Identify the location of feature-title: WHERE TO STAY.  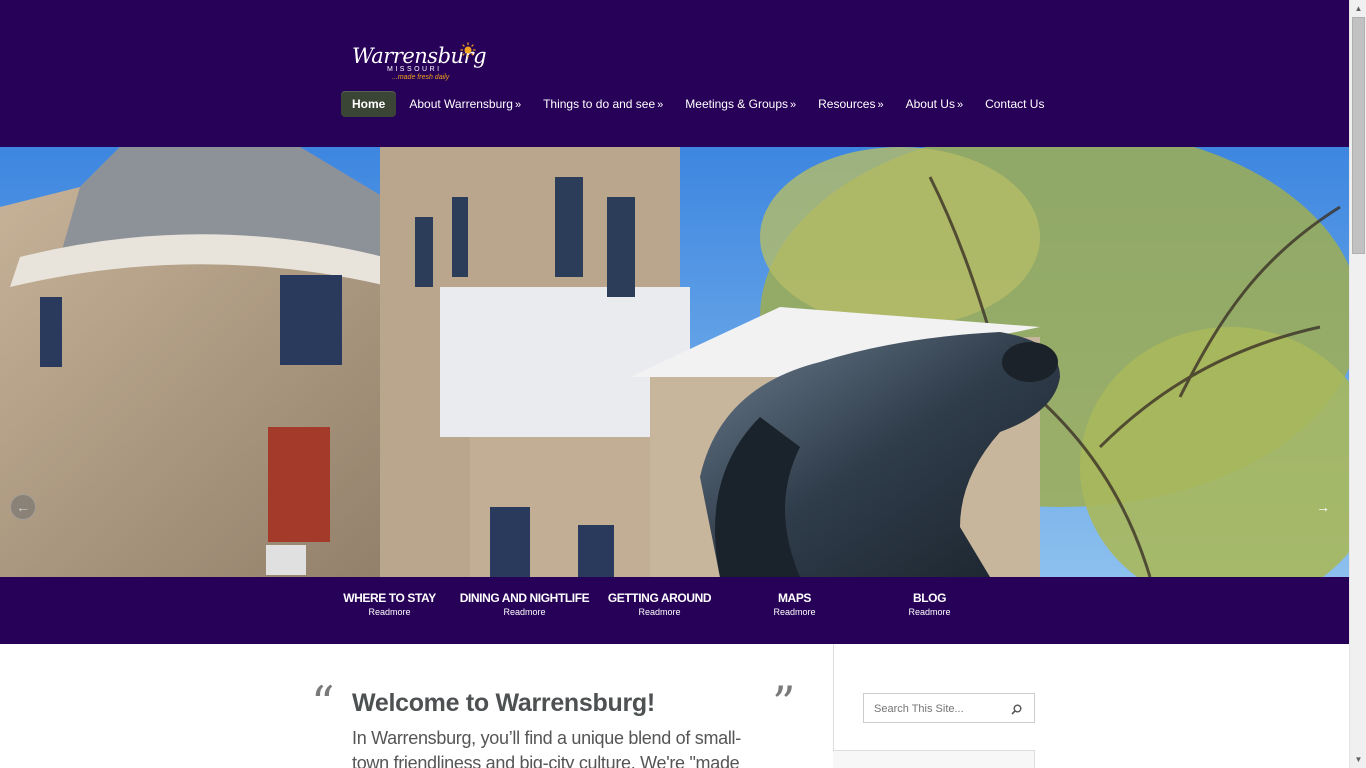
(389, 598).